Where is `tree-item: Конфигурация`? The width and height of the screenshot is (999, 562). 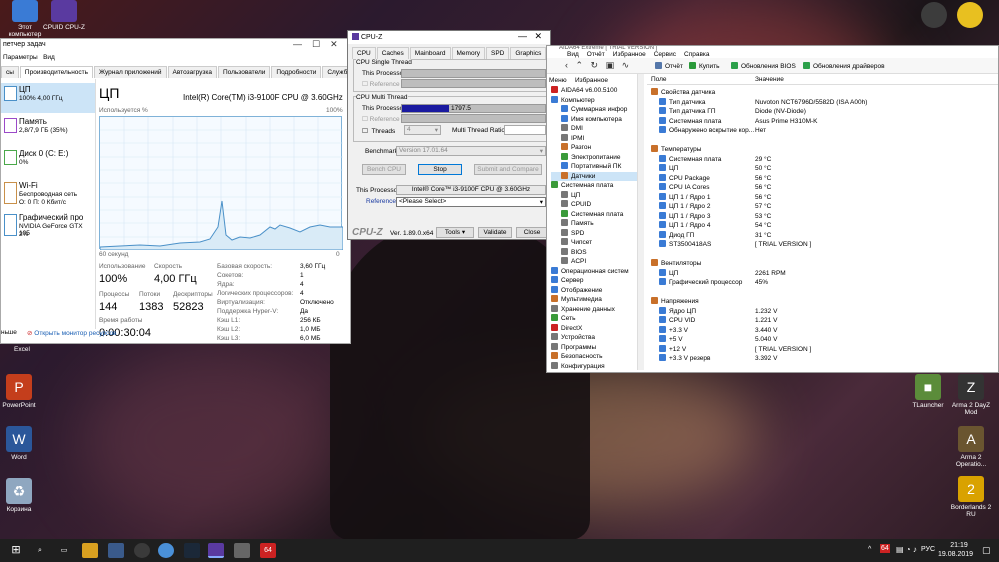 tree-item: Конфигурация is located at coordinates (595, 366).